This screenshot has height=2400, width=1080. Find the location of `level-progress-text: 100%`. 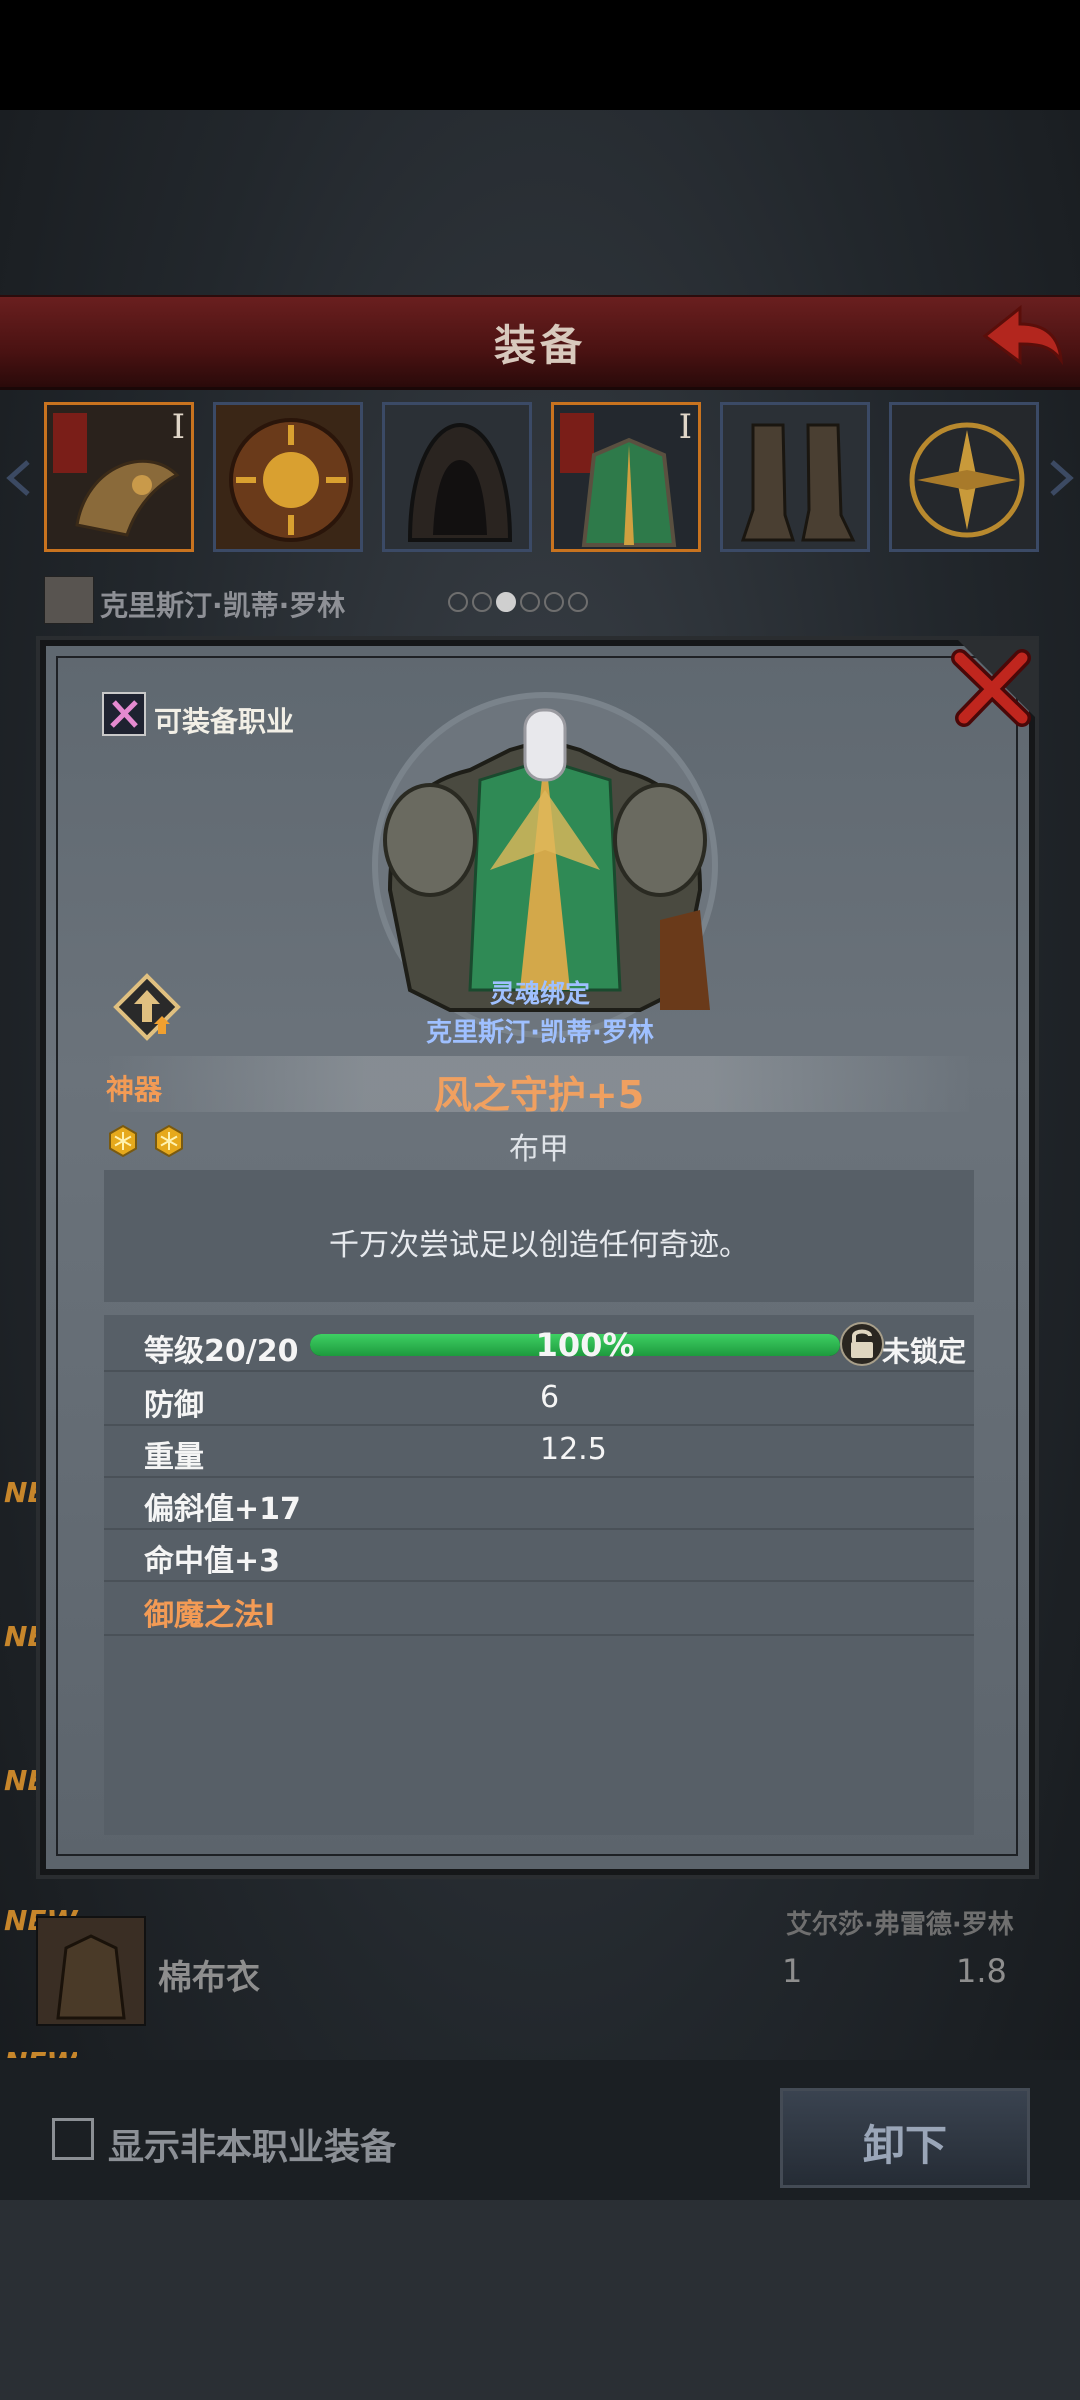

level-progress-text: 100% is located at coordinates (585, 1345).